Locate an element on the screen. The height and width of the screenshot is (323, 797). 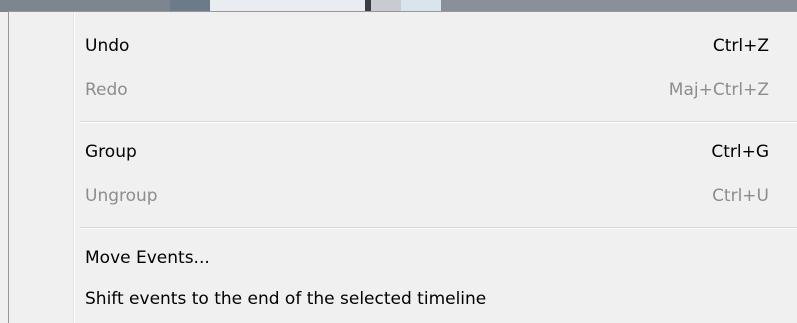
menu-item-shortcut: Maj+Ctrl+Z is located at coordinates (718, 90).